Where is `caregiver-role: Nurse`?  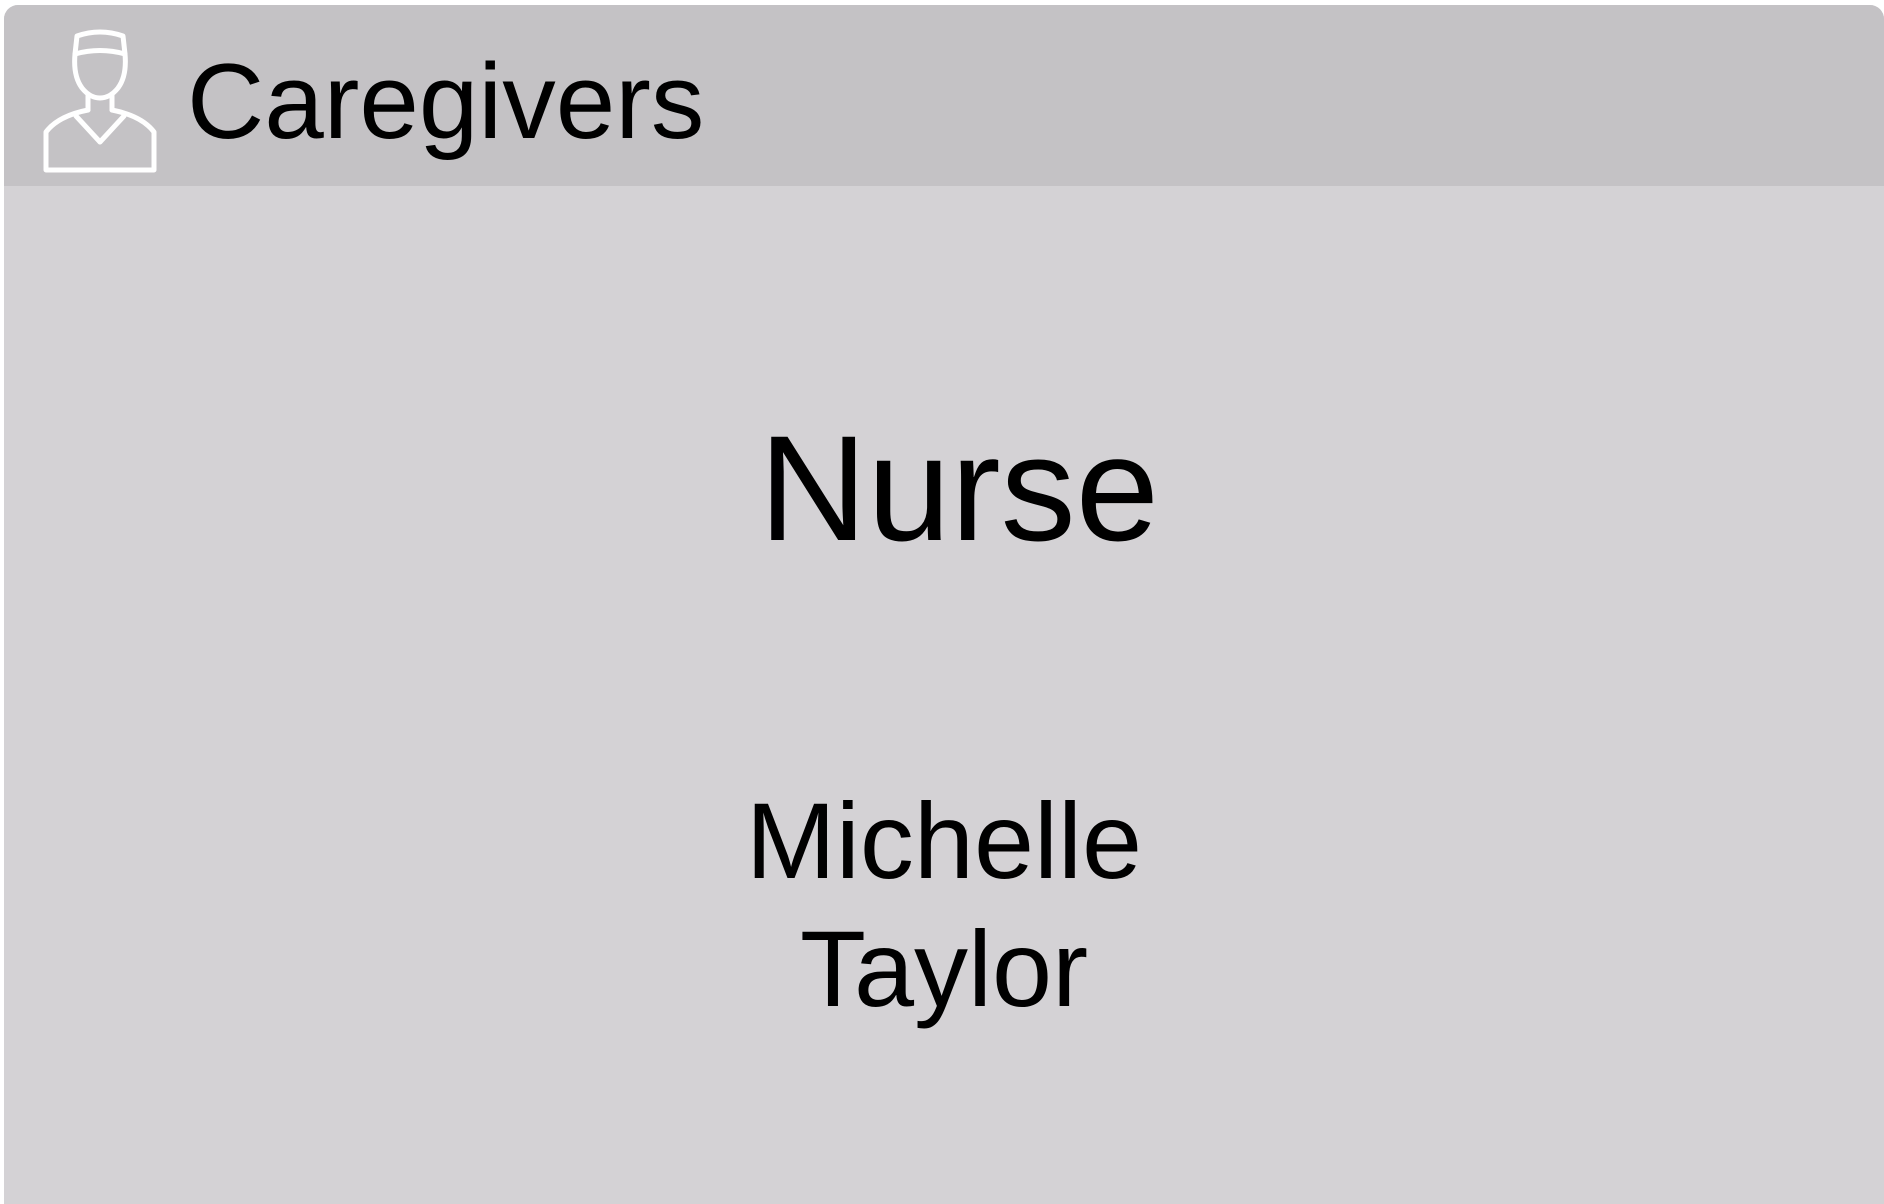 caregiver-role: Nurse is located at coordinates (959, 488).